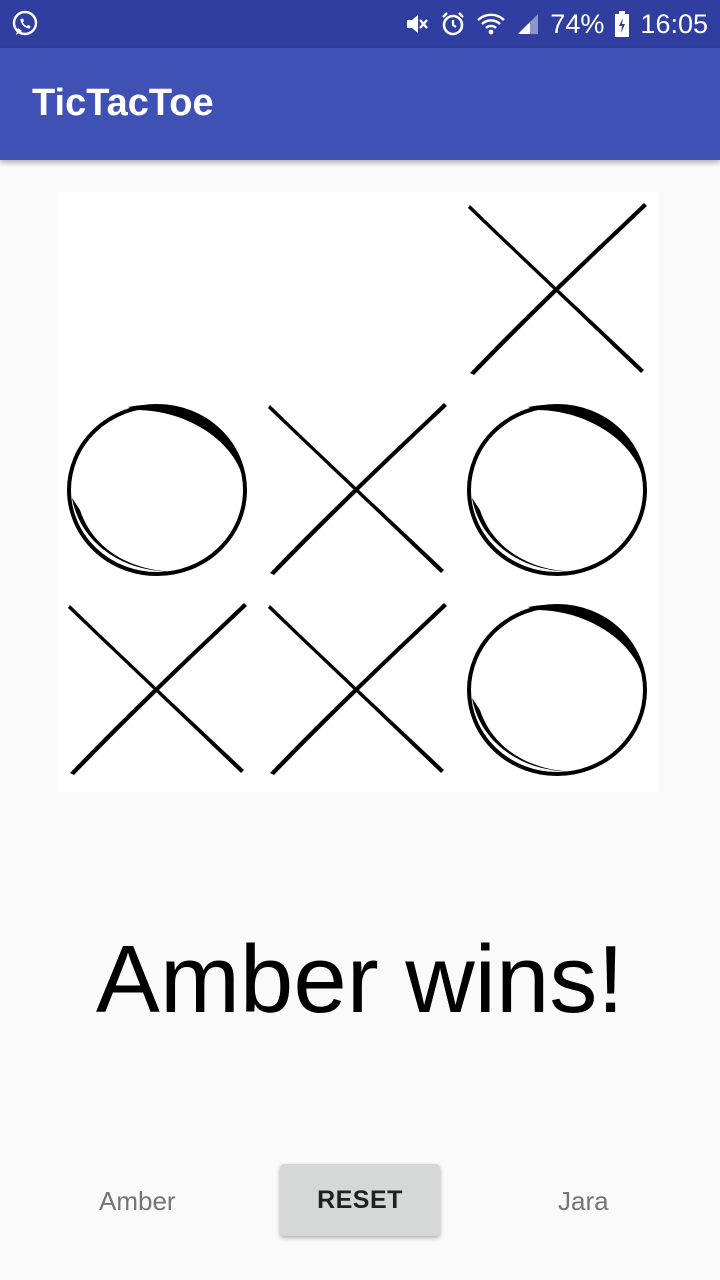 This screenshot has height=1280, width=720. What do you see at coordinates (417, 24) in the screenshot?
I see `mute-icon` at bounding box center [417, 24].